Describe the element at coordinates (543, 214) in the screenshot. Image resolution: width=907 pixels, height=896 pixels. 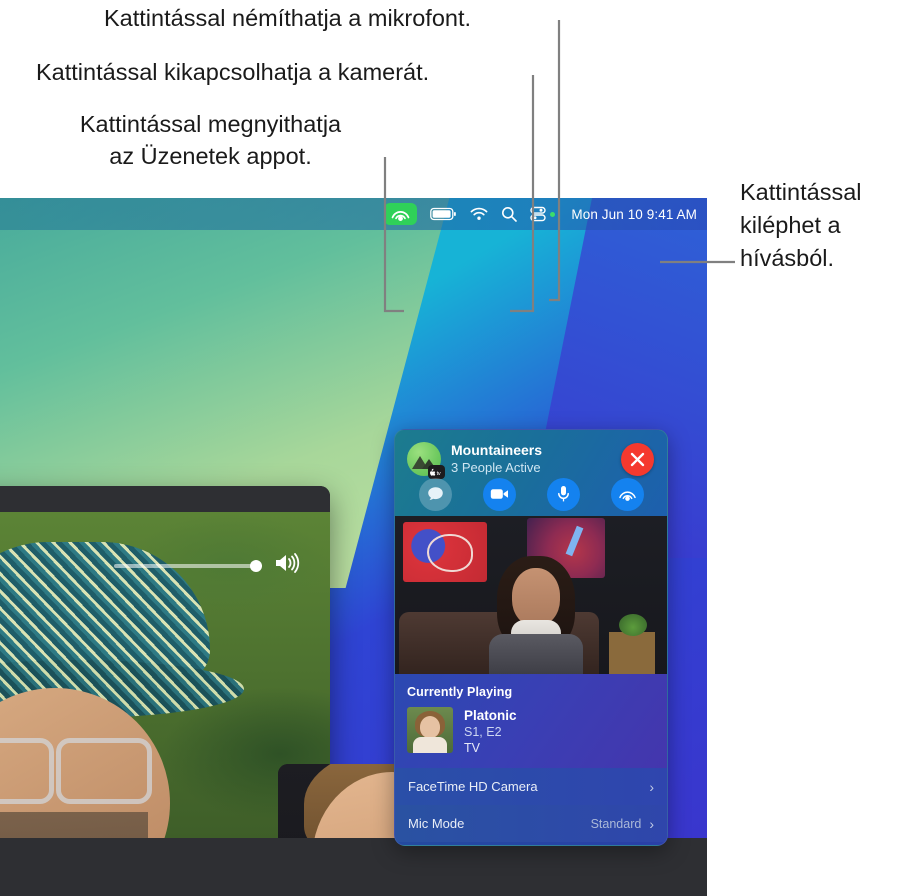
I see `control-center-icon` at that location.